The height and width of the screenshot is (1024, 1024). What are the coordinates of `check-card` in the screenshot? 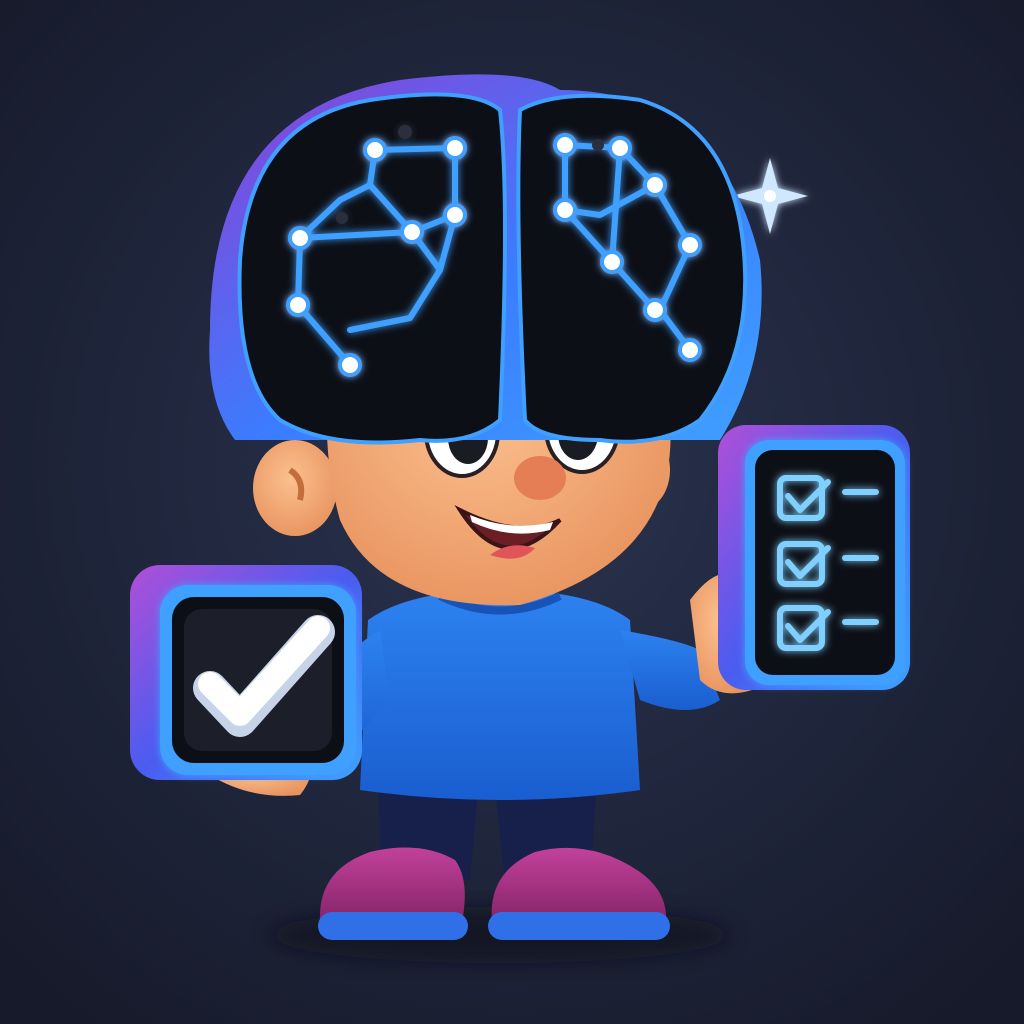 It's located at (246, 672).